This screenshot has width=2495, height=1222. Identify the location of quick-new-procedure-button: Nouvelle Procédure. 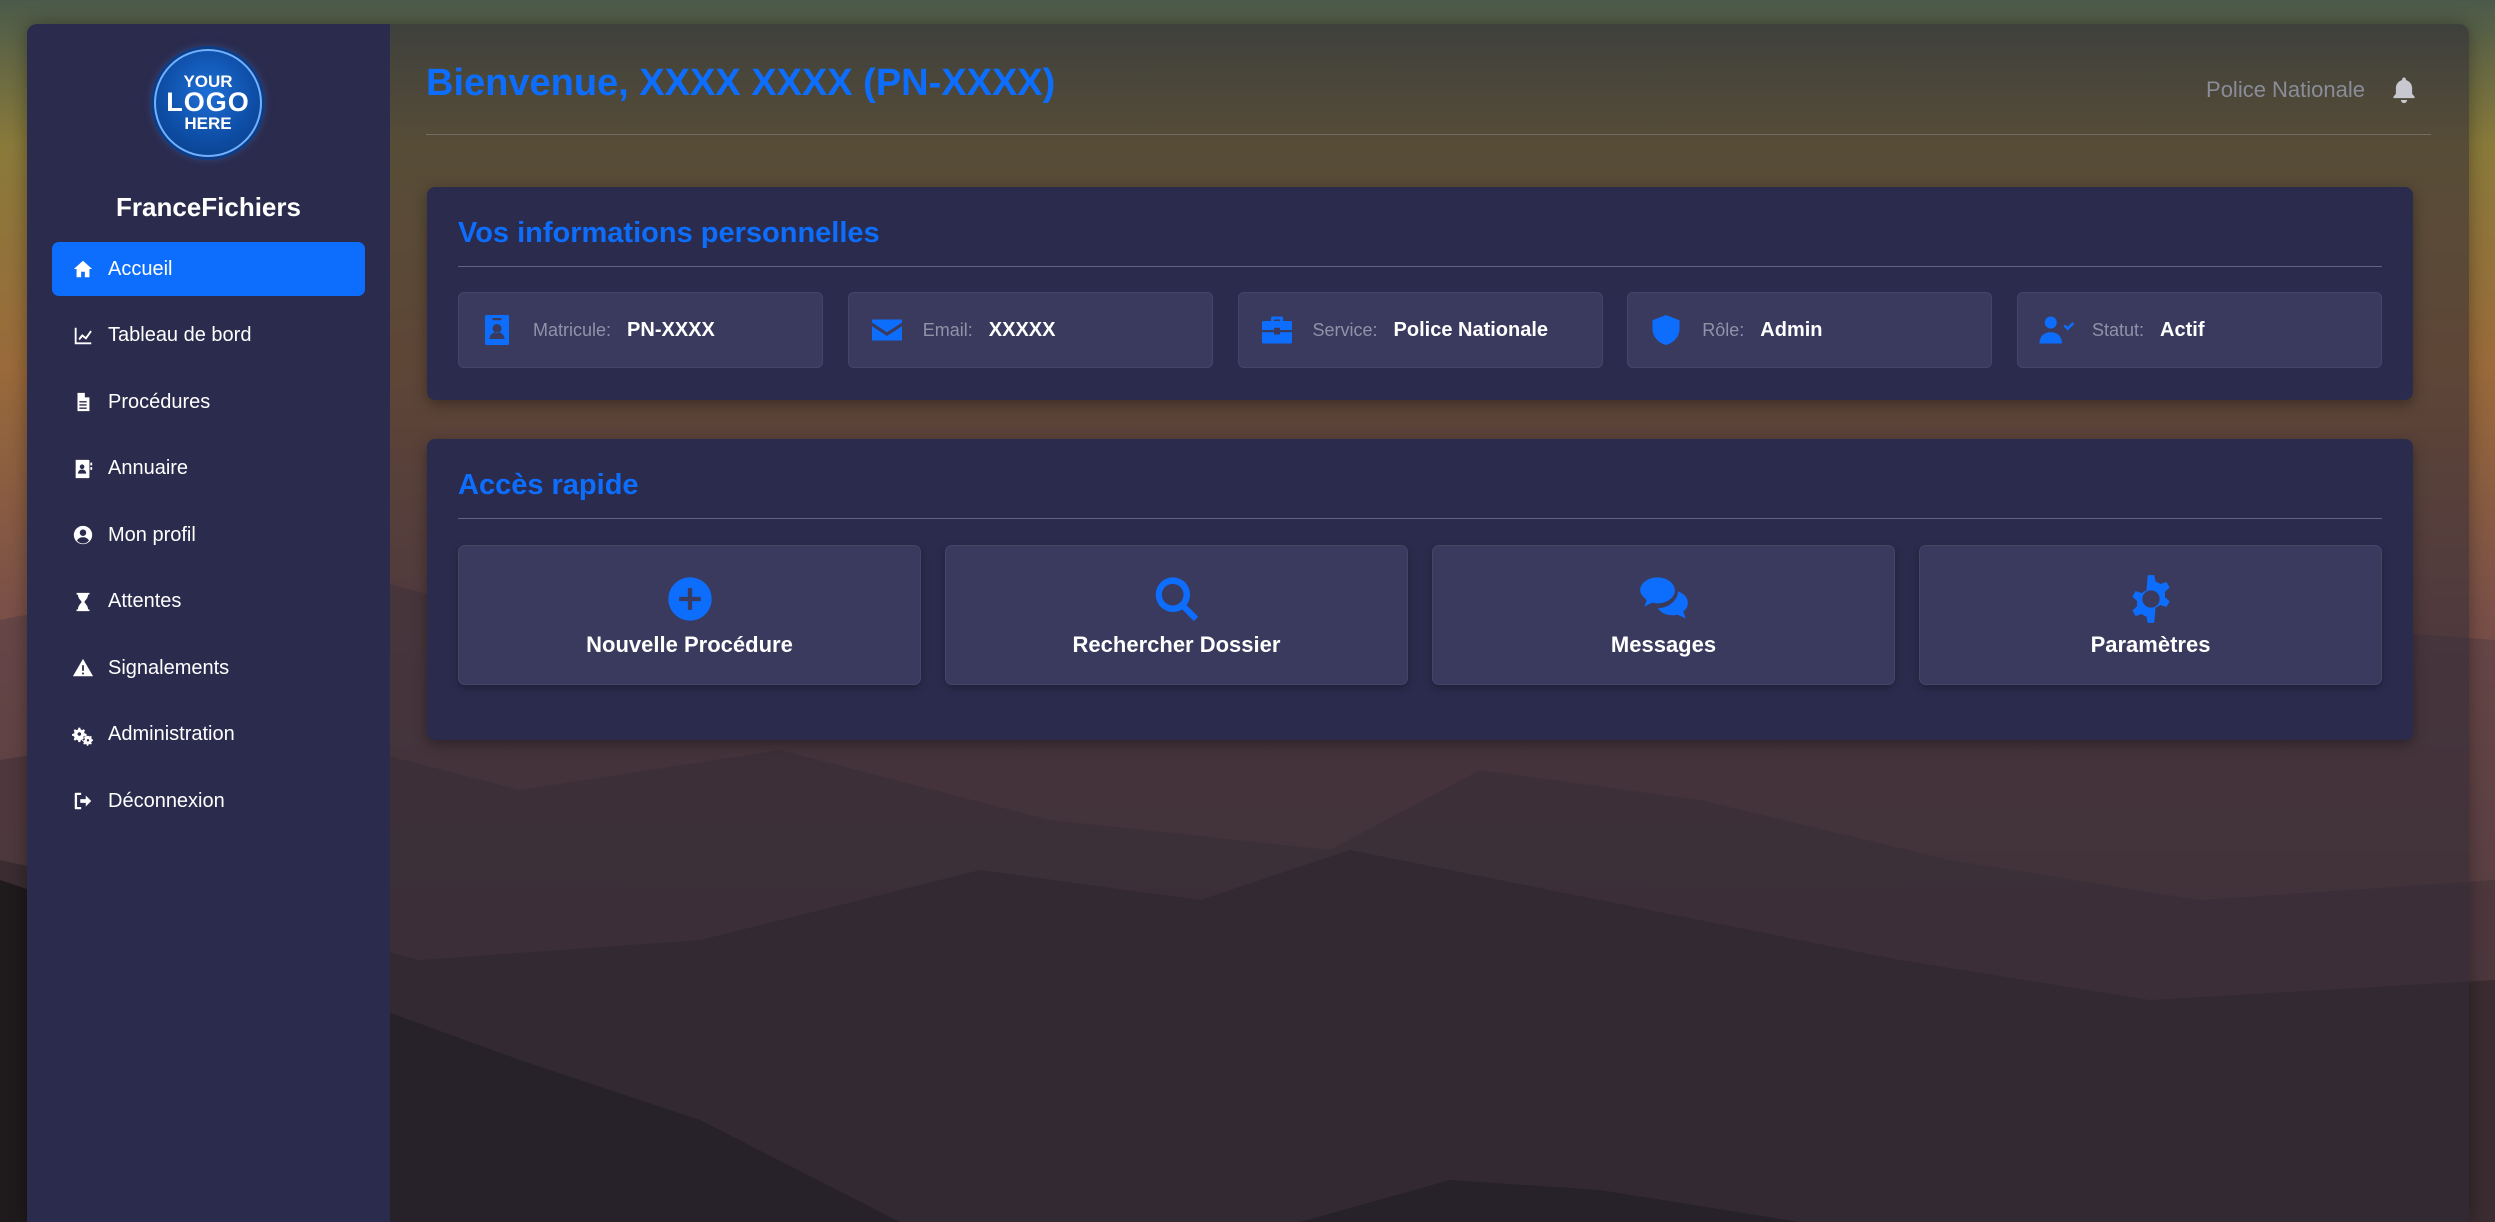
(689, 615).